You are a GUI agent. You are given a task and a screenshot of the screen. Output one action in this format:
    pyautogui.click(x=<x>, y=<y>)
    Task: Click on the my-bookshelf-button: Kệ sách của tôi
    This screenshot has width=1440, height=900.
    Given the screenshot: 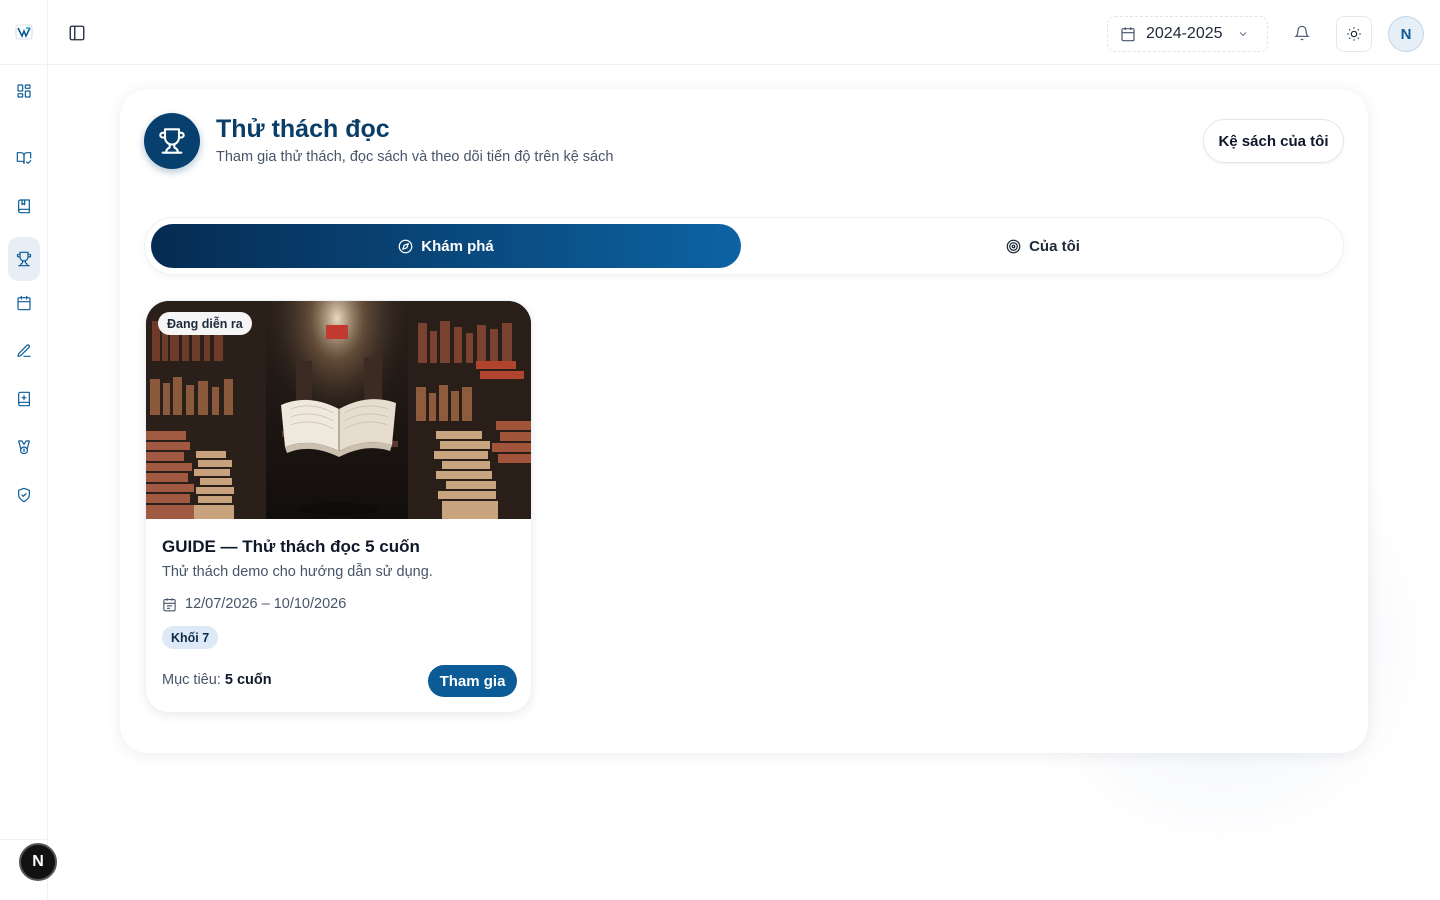 What is the action you would take?
    pyautogui.click(x=1273, y=141)
    